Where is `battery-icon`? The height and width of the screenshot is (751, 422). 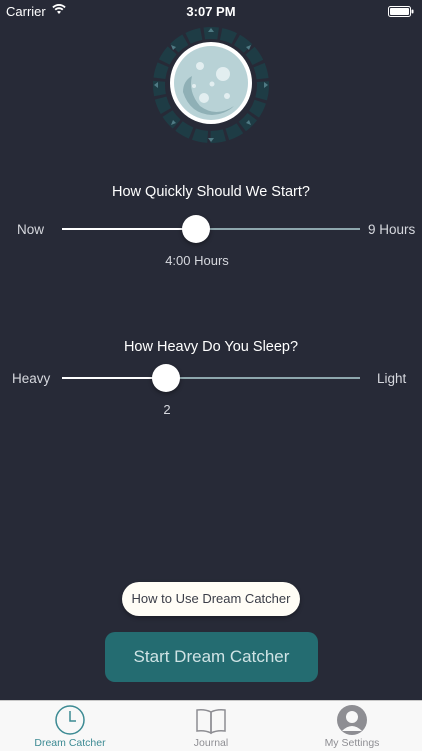
battery-icon is located at coordinates (401, 12).